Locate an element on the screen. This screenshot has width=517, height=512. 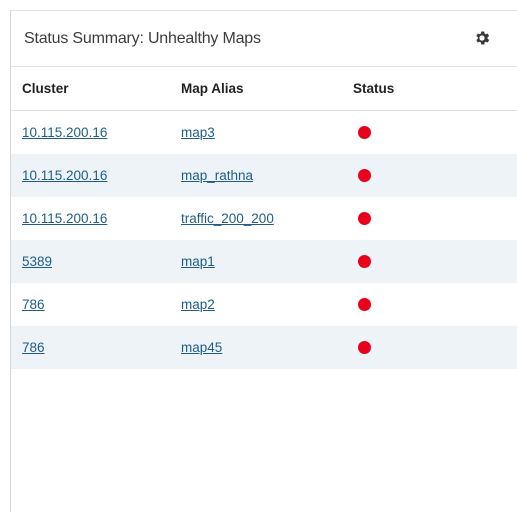
cluster-link: 5389 is located at coordinates (37, 261).